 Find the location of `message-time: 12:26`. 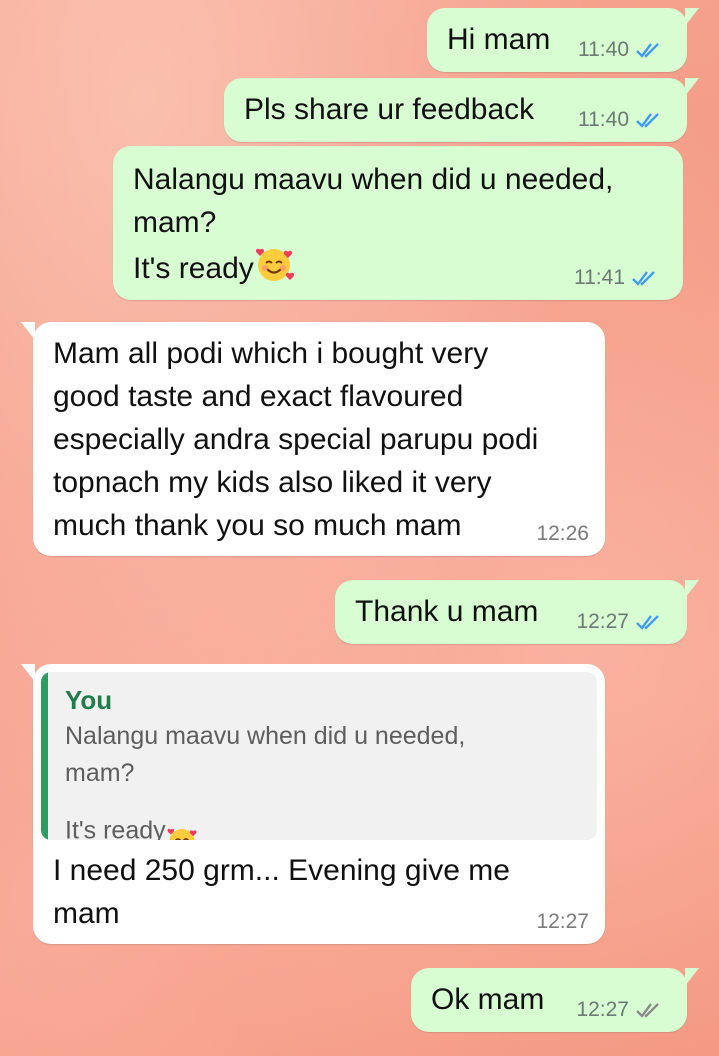

message-time: 12:26 is located at coordinates (562, 533).